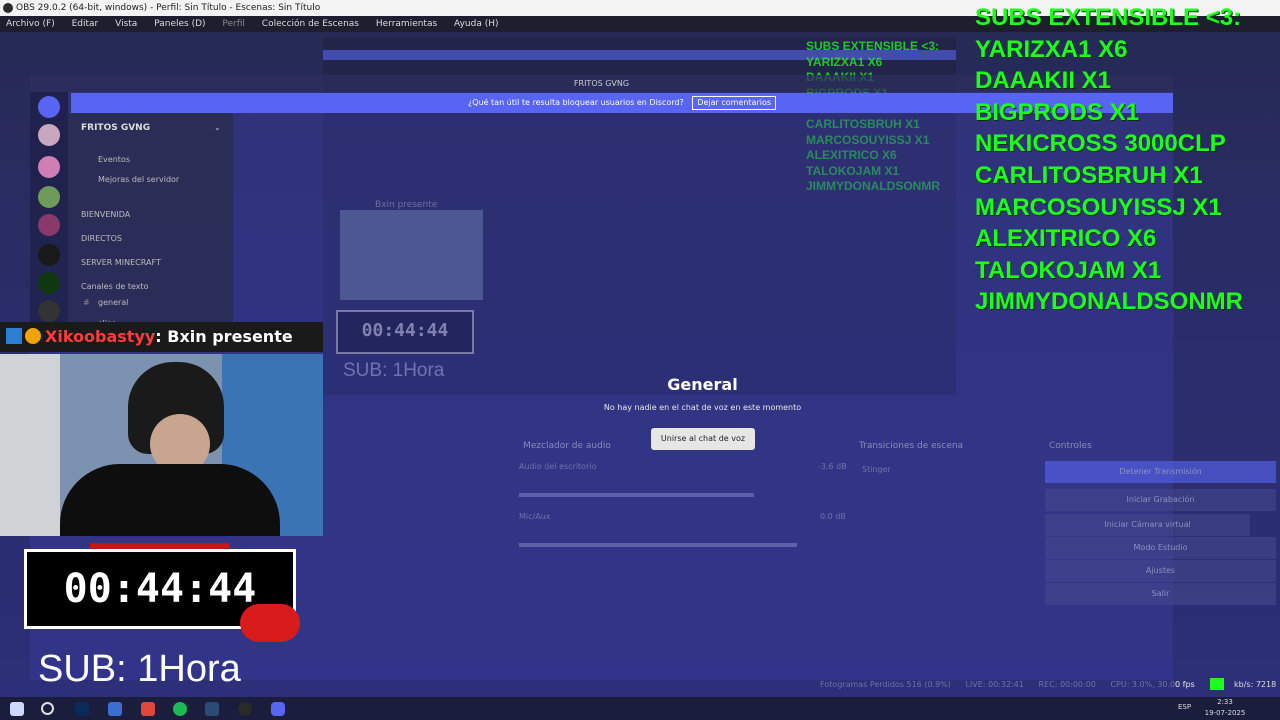 The height and width of the screenshot is (720, 1280). Describe the element at coordinates (224, 336) in the screenshot. I see `chat-text: : Bxin presente` at that location.